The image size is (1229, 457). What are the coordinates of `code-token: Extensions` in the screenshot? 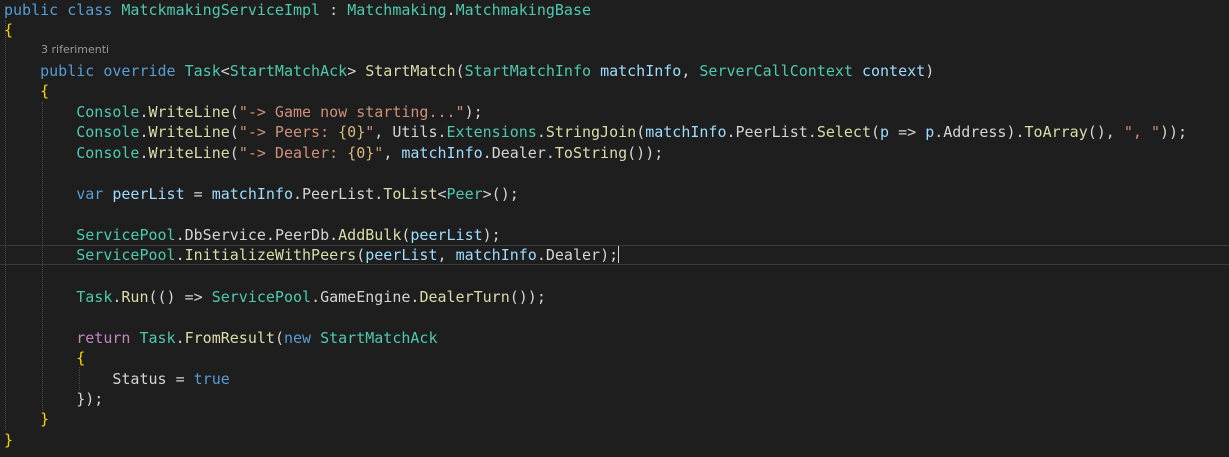 It's located at (491, 132).